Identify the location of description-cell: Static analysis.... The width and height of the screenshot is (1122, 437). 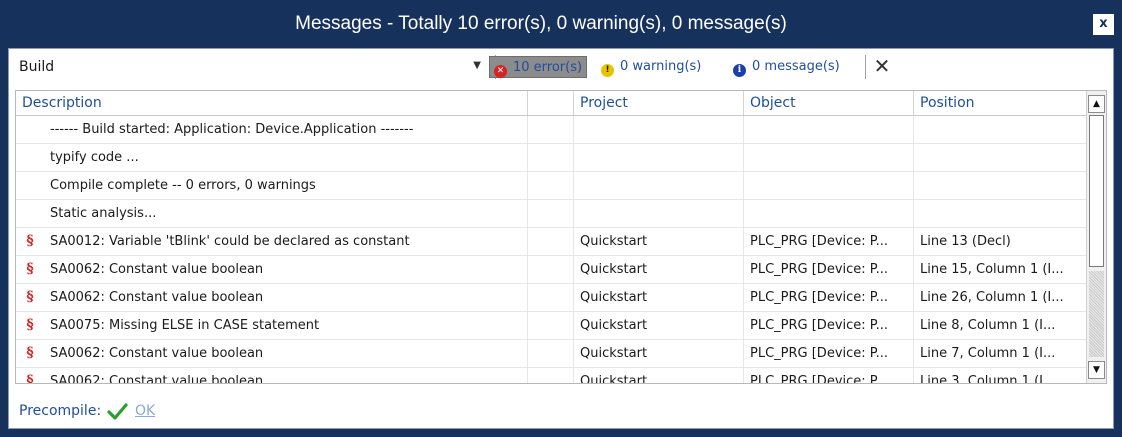
(286, 213).